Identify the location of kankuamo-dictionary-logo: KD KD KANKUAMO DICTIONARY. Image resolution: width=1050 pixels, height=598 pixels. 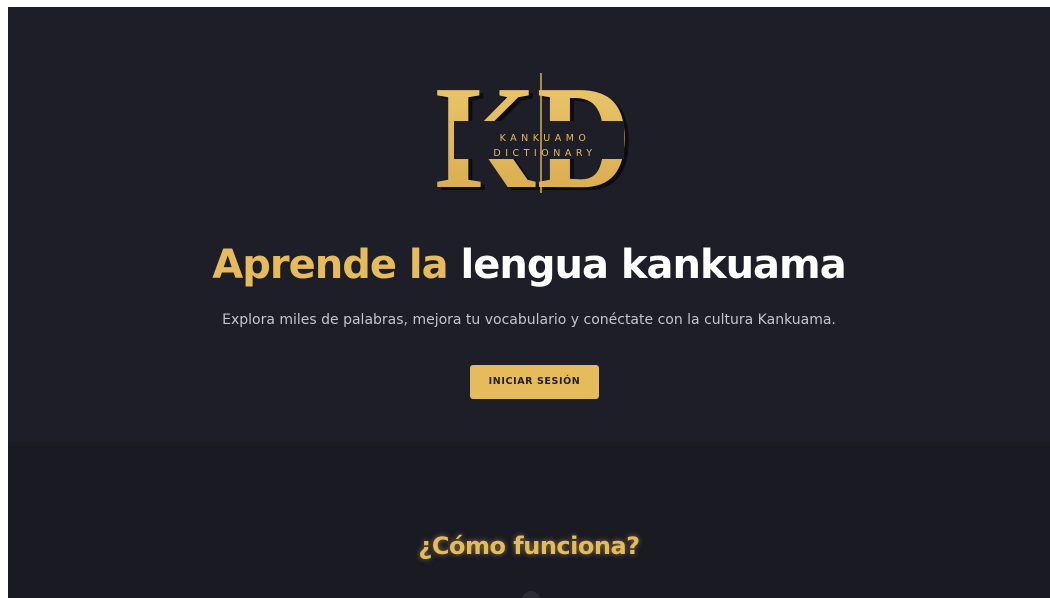
(535, 133).